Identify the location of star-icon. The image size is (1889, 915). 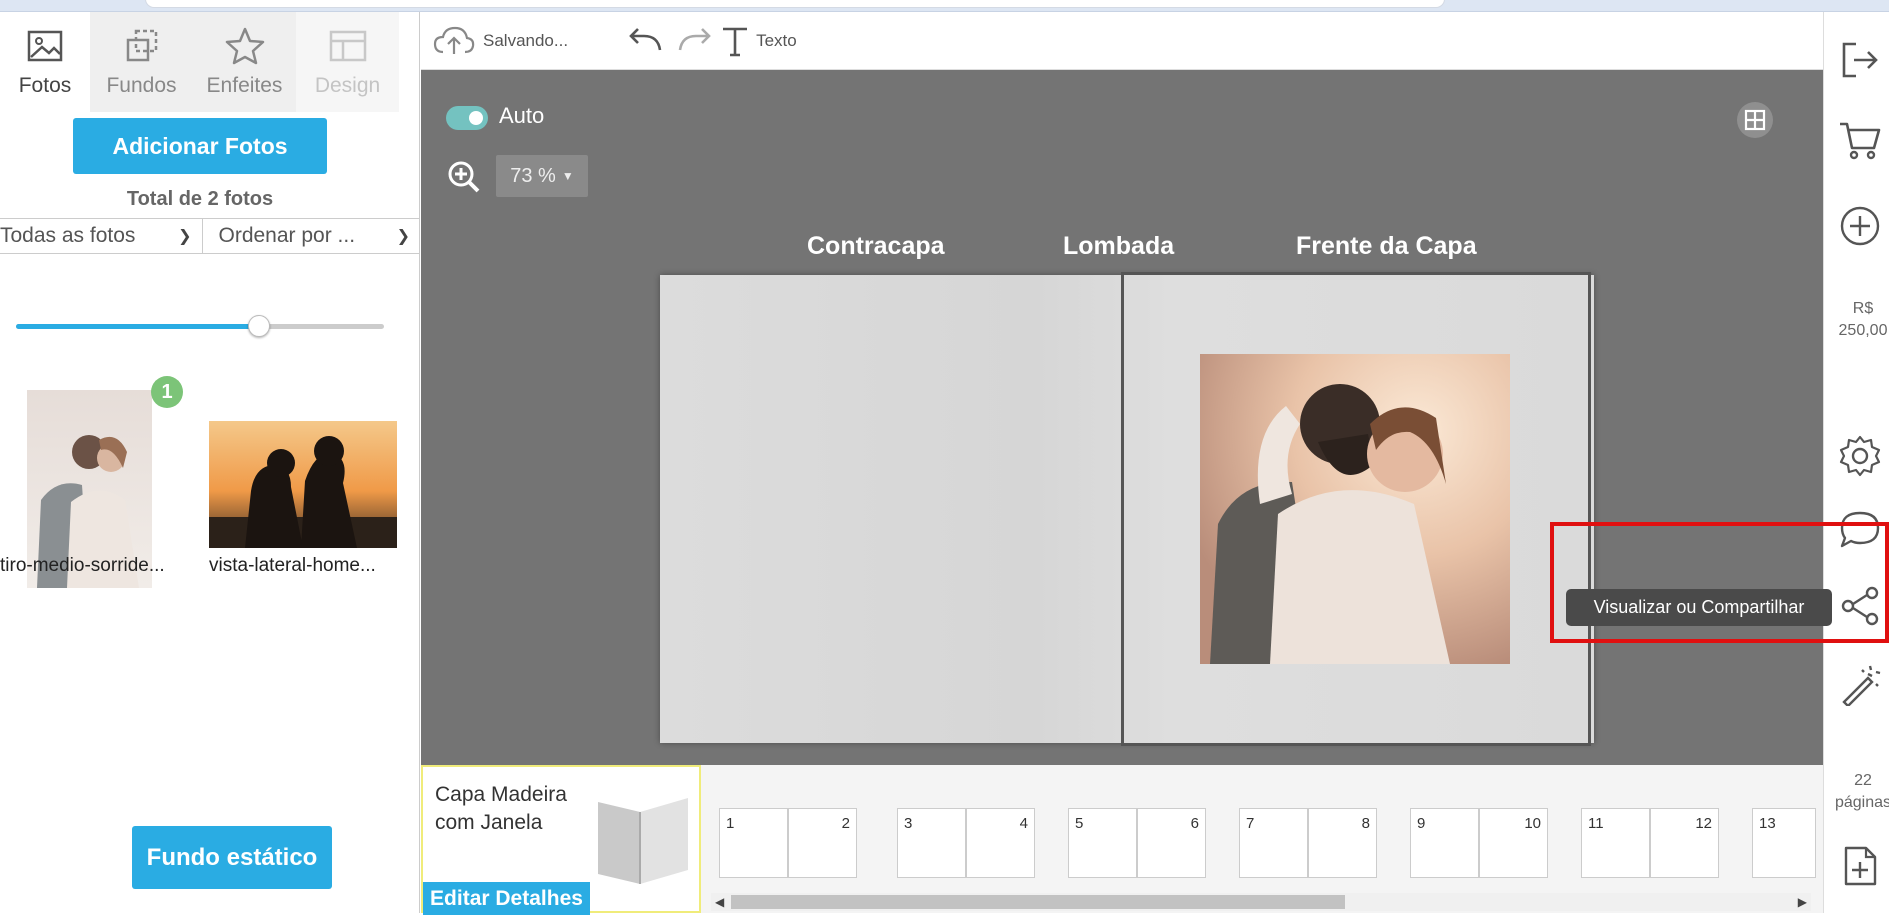
(244, 46).